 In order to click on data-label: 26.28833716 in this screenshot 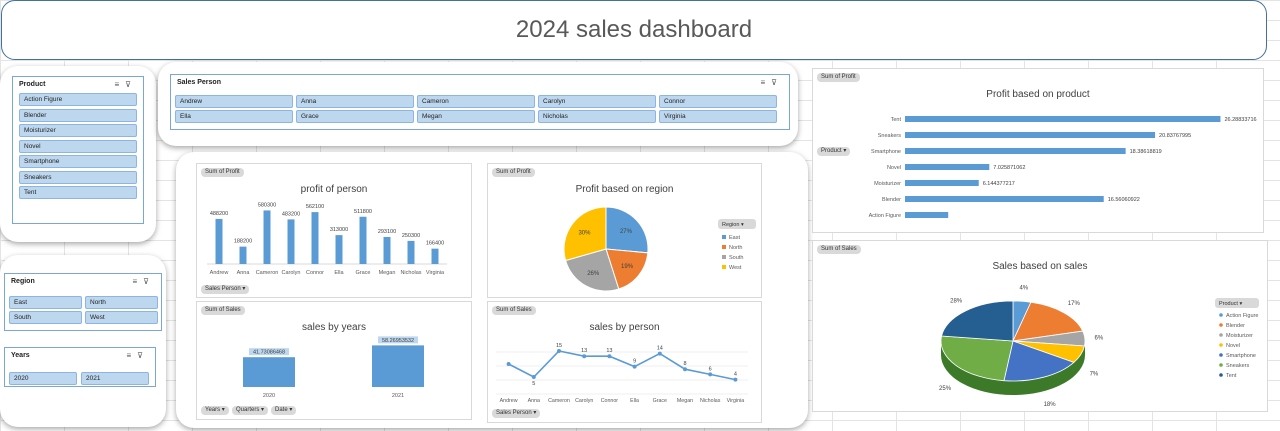, I will do `click(1240, 120)`.